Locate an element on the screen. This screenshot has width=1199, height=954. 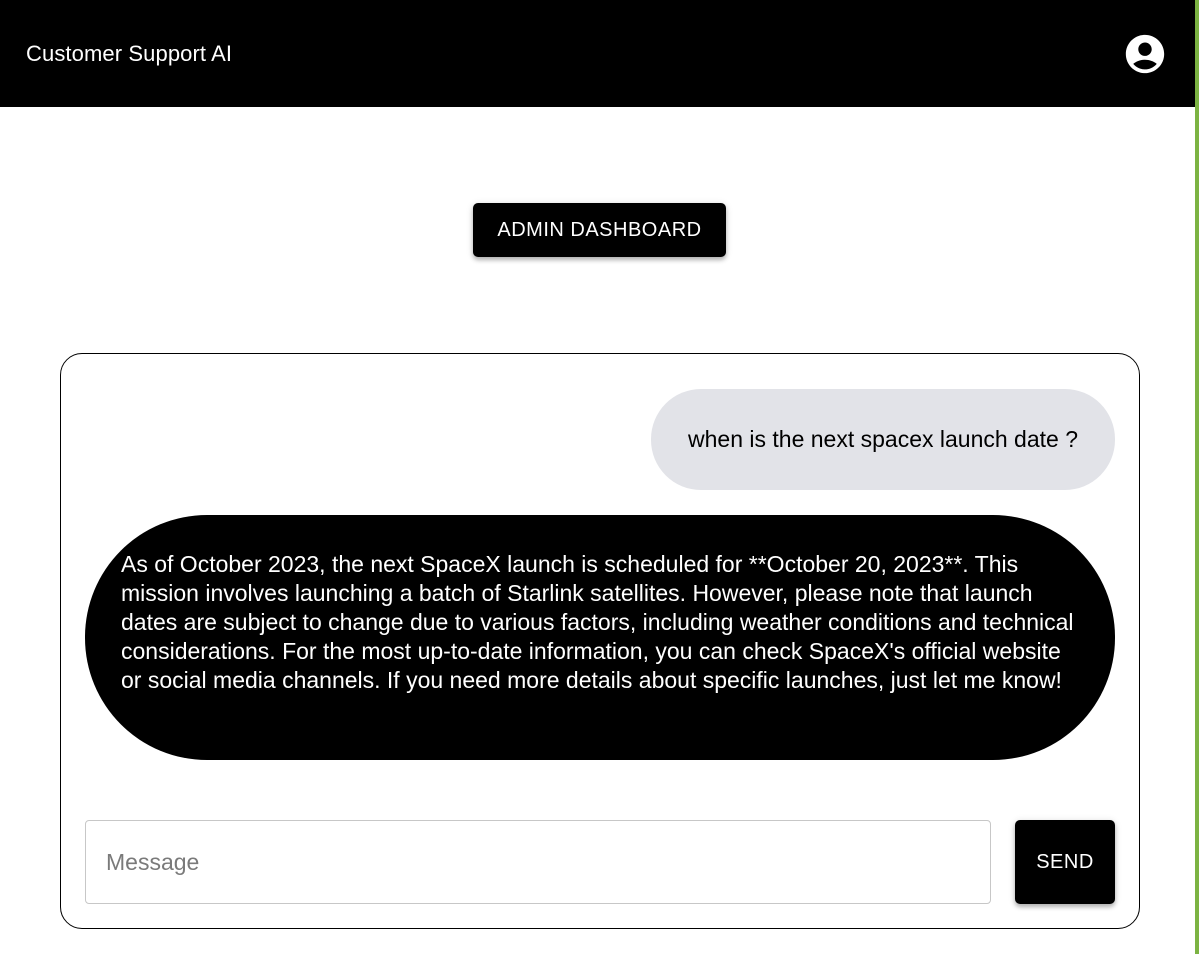
admin-section: ADMIN DASHBOARD is located at coordinates (599, 230).